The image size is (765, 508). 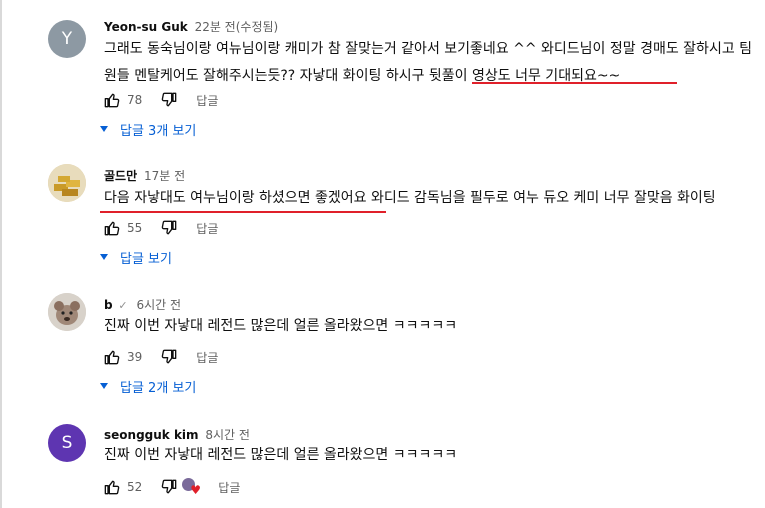 I want to click on comment-header: seongguk kim 8시간 전, so click(x=177, y=434).